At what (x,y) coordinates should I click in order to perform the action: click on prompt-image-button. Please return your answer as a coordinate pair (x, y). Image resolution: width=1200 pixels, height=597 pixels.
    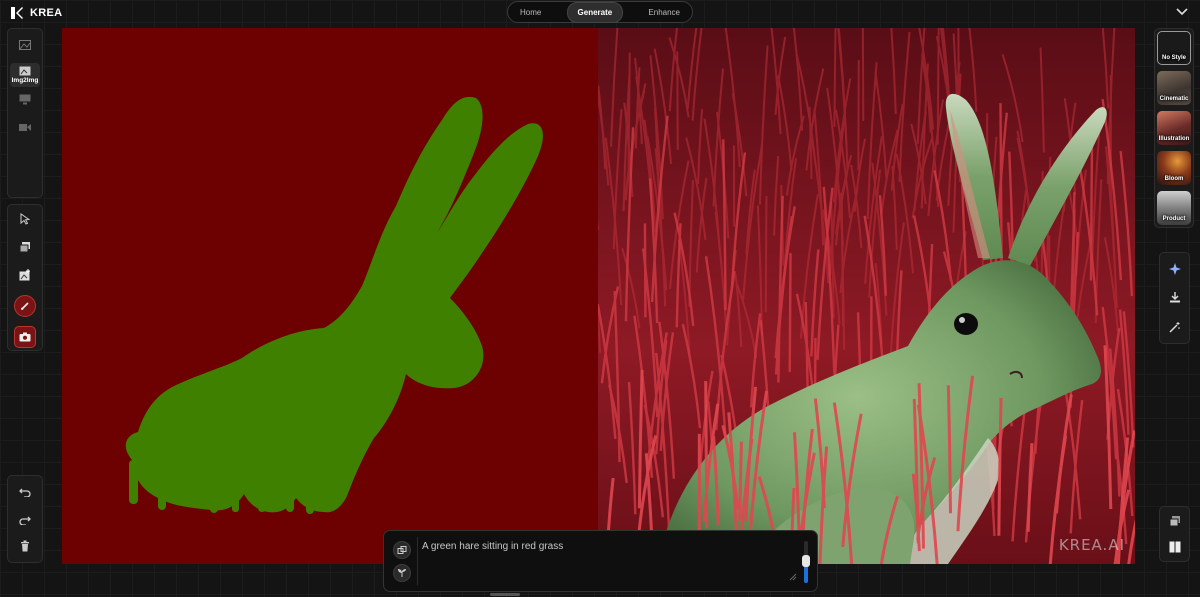
    Looking at the image, I should click on (402, 550).